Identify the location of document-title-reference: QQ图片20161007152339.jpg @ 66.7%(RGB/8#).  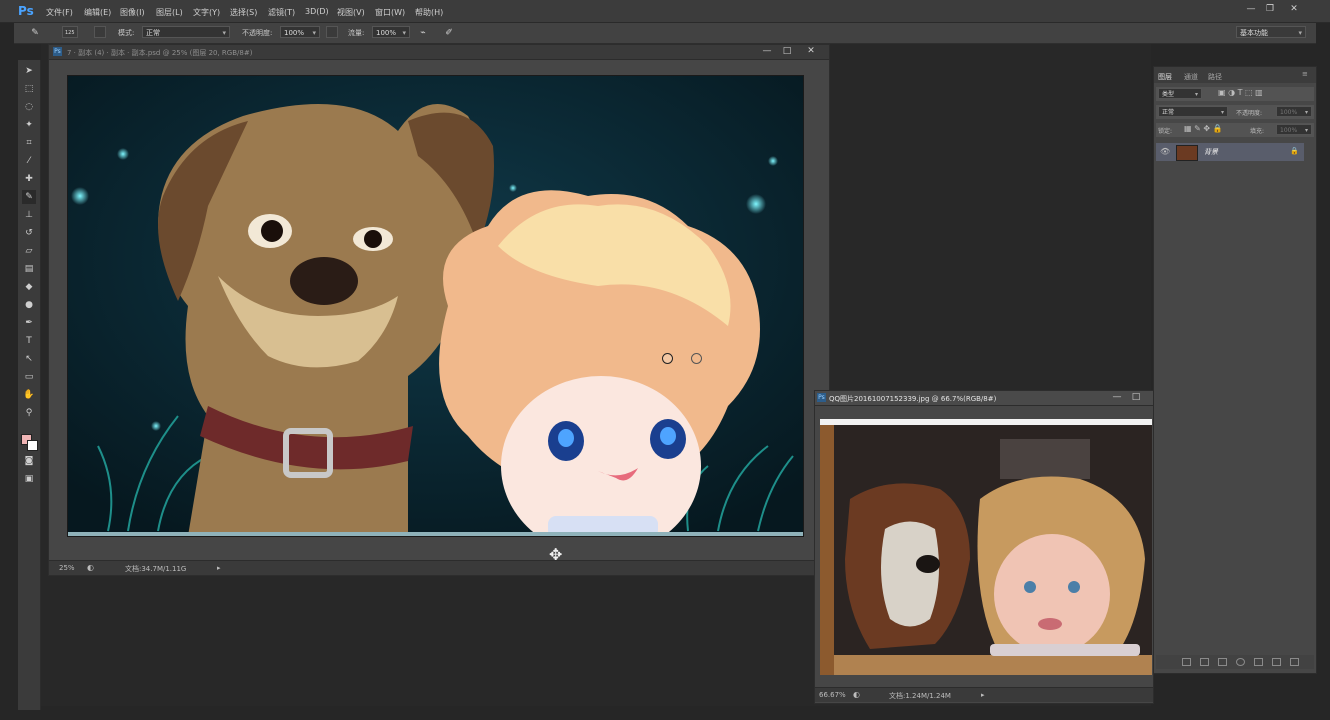
(913, 399).